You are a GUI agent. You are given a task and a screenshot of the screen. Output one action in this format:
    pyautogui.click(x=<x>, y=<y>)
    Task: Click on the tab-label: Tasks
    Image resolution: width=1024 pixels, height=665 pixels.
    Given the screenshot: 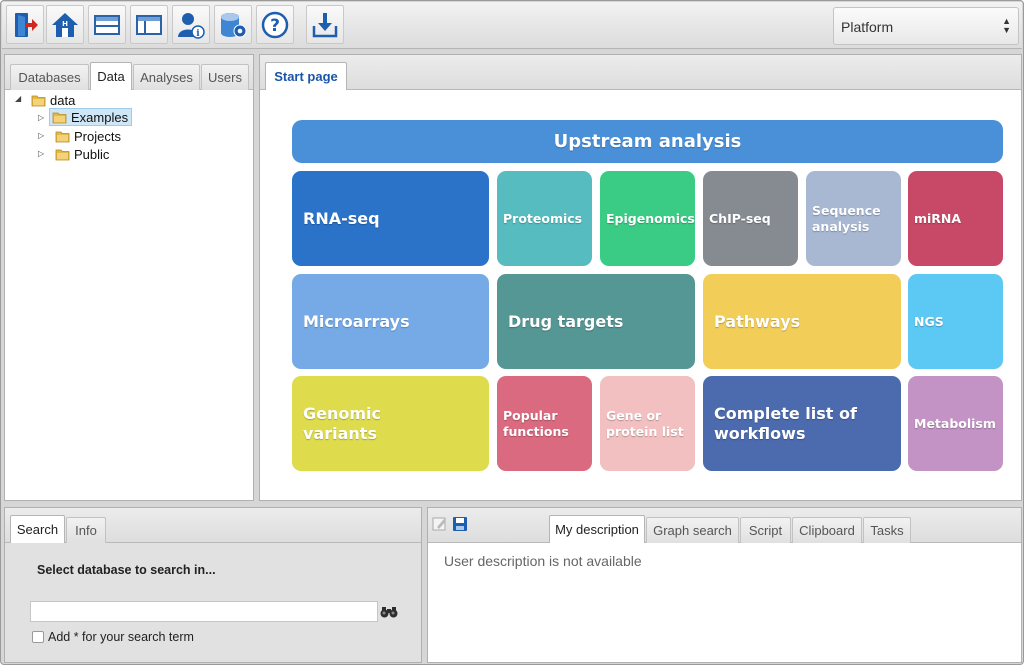 What is the action you would take?
    pyautogui.click(x=887, y=530)
    